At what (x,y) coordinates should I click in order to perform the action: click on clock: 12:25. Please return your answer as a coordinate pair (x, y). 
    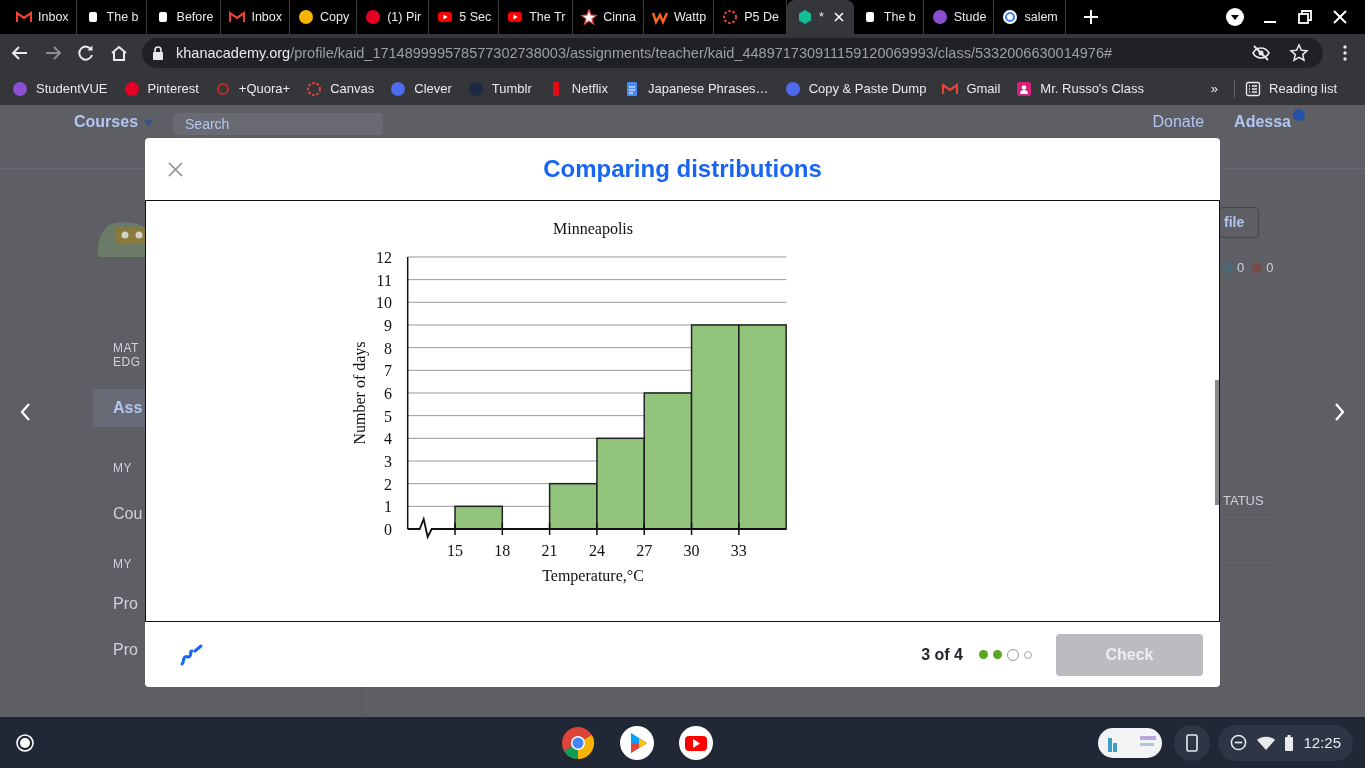
    Looking at the image, I should click on (1322, 742).